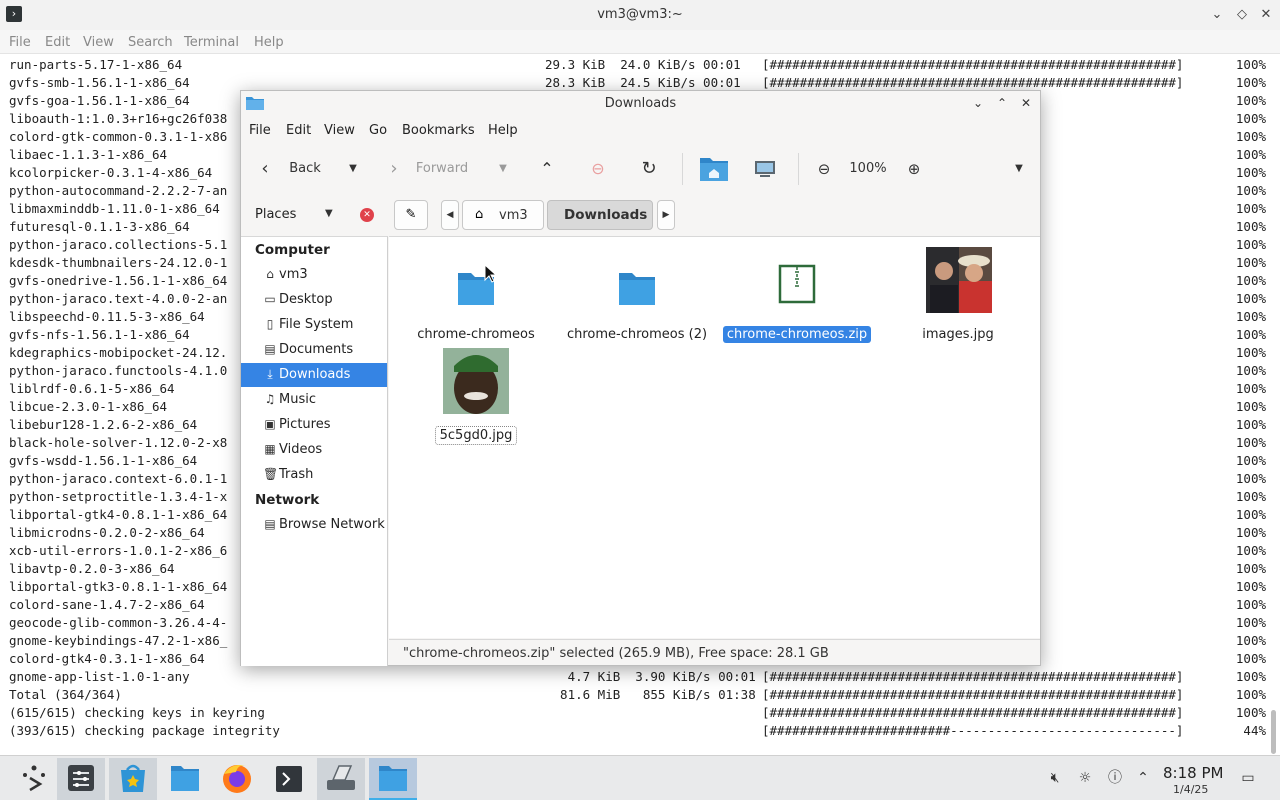  I want to click on toolbar-overflow-dropdown-icon: ▼, so click(1019, 169).